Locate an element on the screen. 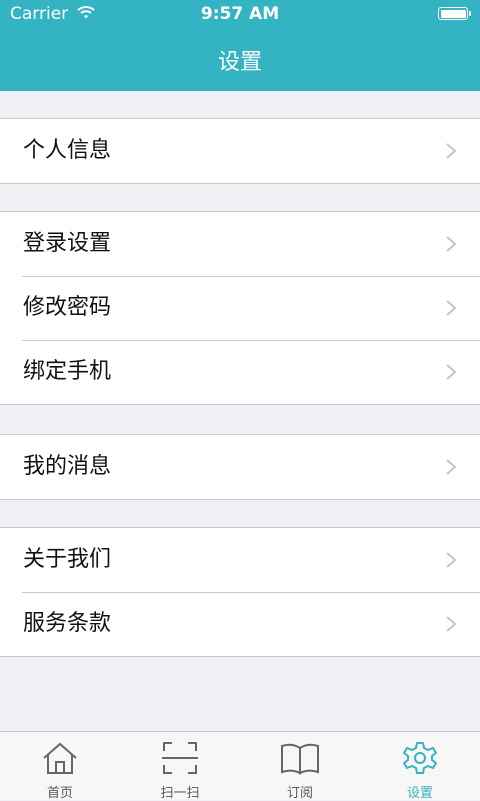  page-title: 设置 is located at coordinates (239, 62).